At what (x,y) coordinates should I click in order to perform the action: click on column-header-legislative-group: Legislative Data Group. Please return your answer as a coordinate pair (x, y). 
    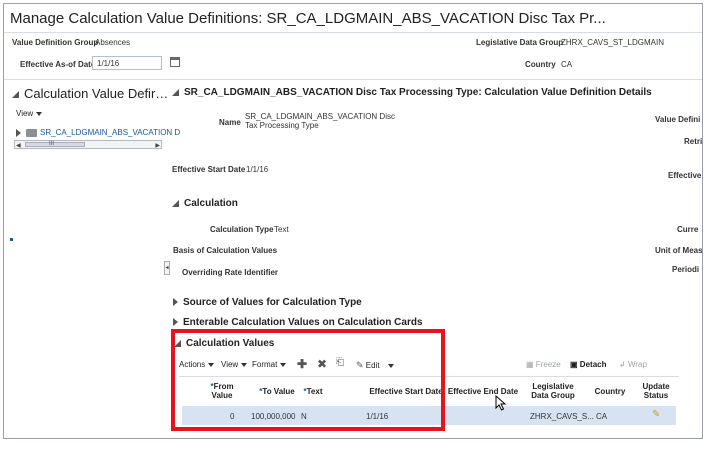
    Looking at the image, I should click on (553, 391).